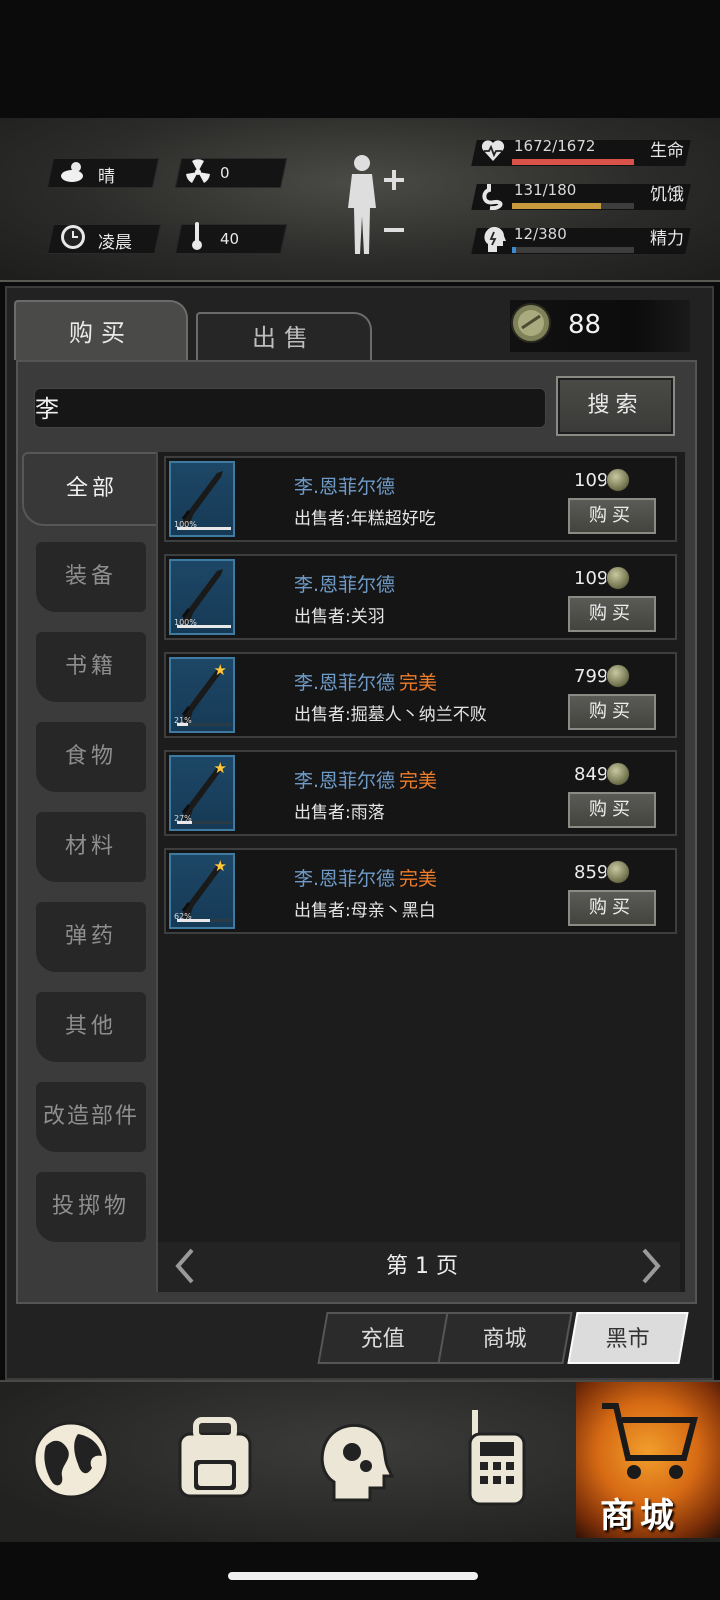 This screenshot has height=1600, width=720. Describe the element at coordinates (290, 408) in the screenshot. I see `search-input: 李` at that location.